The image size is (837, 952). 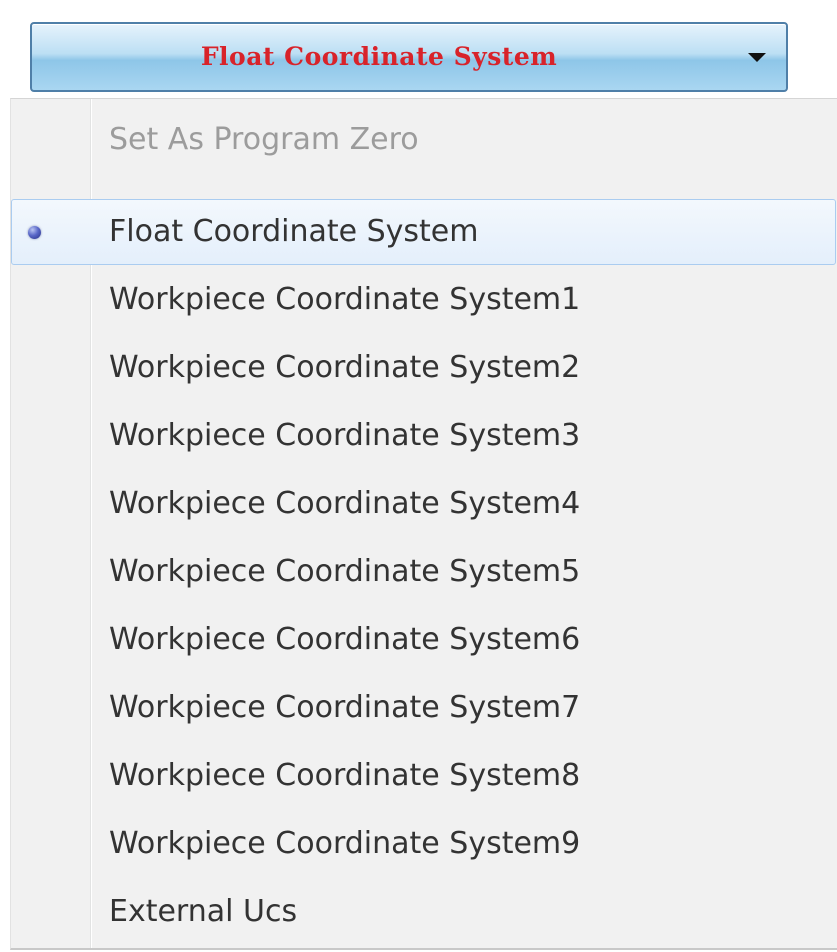 I want to click on radio-dot-icon, so click(x=34, y=232).